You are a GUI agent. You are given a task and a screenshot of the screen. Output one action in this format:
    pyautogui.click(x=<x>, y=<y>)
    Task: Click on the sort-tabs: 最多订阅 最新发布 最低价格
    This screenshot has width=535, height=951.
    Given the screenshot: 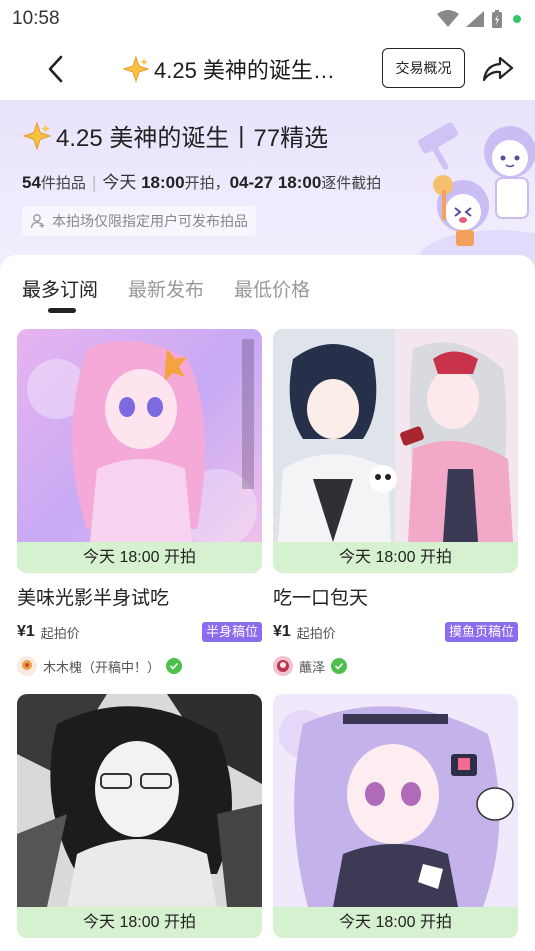 What is the action you would take?
    pyautogui.click(x=166, y=288)
    